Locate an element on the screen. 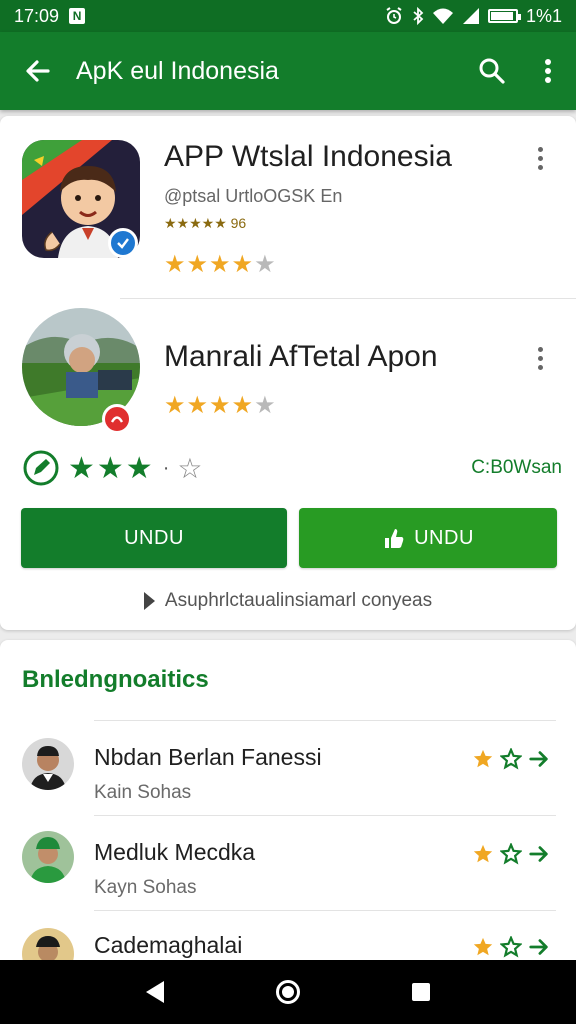 The width and height of the screenshot is (576, 1024). app-item: Manrali AfTetal Apon ★ ★ ★ ★ ★ is located at coordinates (288, 368).